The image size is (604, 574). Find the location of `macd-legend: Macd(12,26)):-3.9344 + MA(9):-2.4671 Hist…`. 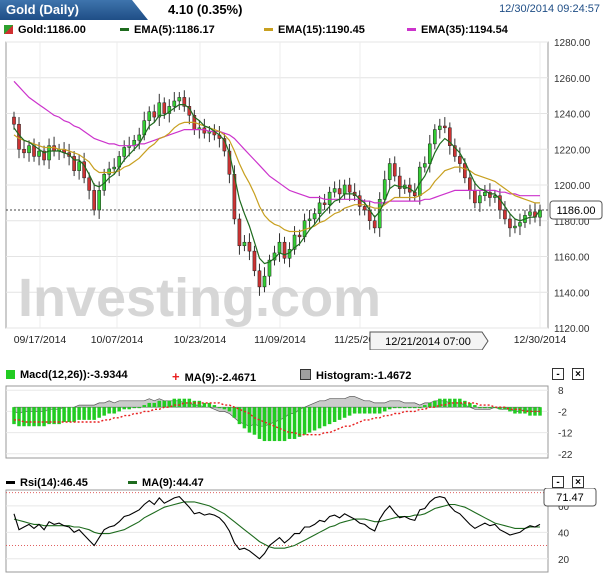

macd-legend: Macd(12,26)):-3.9344 + MA(9):-2.4671 Hist… is located at coordinates (302, 375).